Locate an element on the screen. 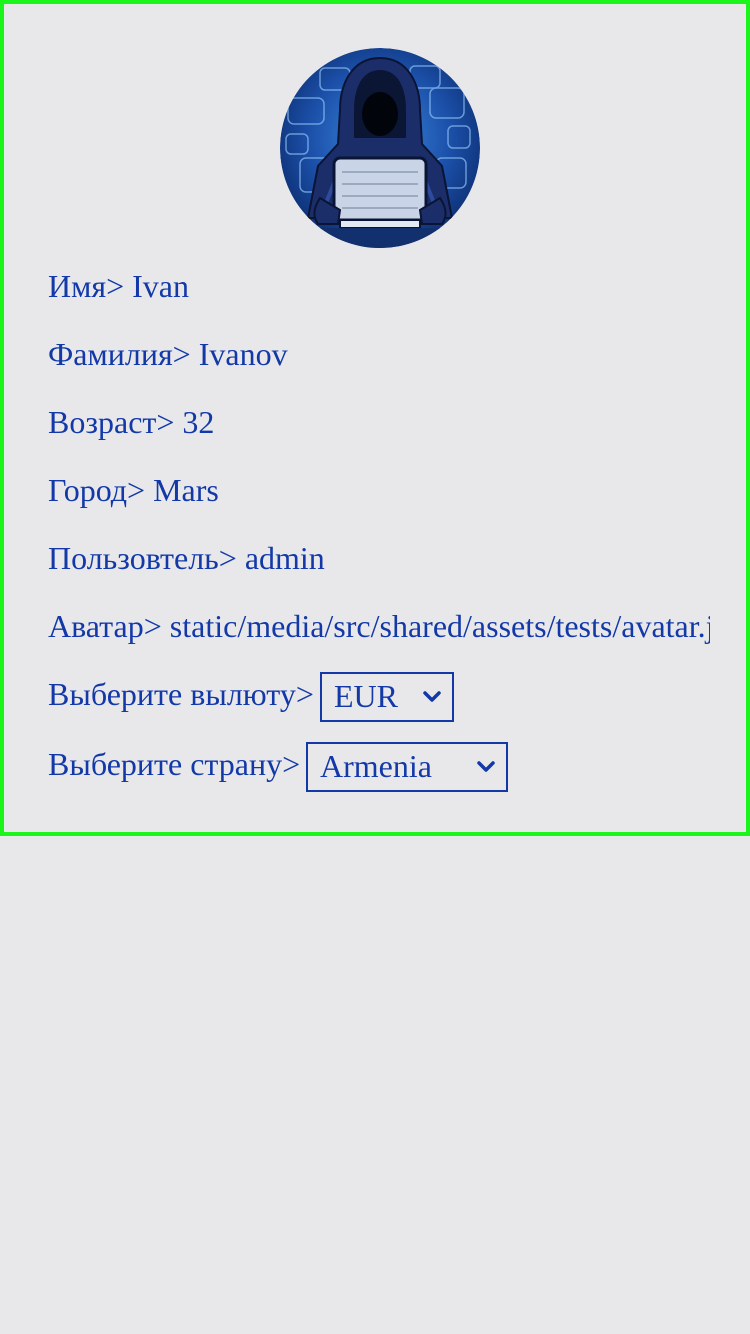  first-name-label: Имя> is located at coordinates (86, 286).